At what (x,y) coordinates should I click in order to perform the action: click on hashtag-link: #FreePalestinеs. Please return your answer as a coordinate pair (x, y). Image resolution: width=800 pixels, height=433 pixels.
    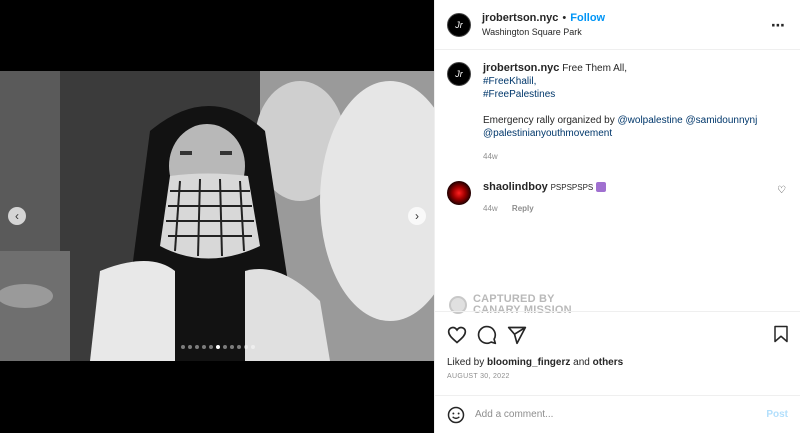
    Looking at the image, I should click on (620, 94).